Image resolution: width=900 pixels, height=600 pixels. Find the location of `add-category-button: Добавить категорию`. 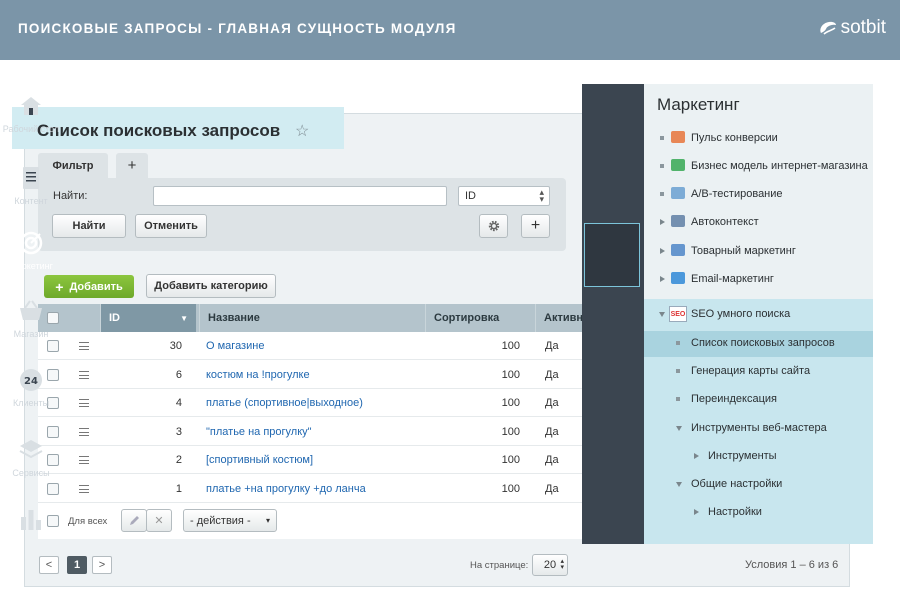

add-category-button: Добавить категорию is located at coordinates (211, 286).